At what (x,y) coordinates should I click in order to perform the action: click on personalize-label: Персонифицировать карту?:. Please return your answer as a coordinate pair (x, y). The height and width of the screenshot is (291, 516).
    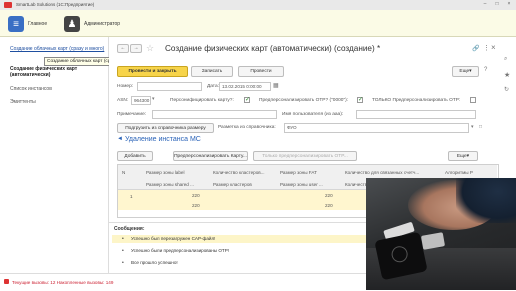
    Looking at the image, I should click on (202, 100).